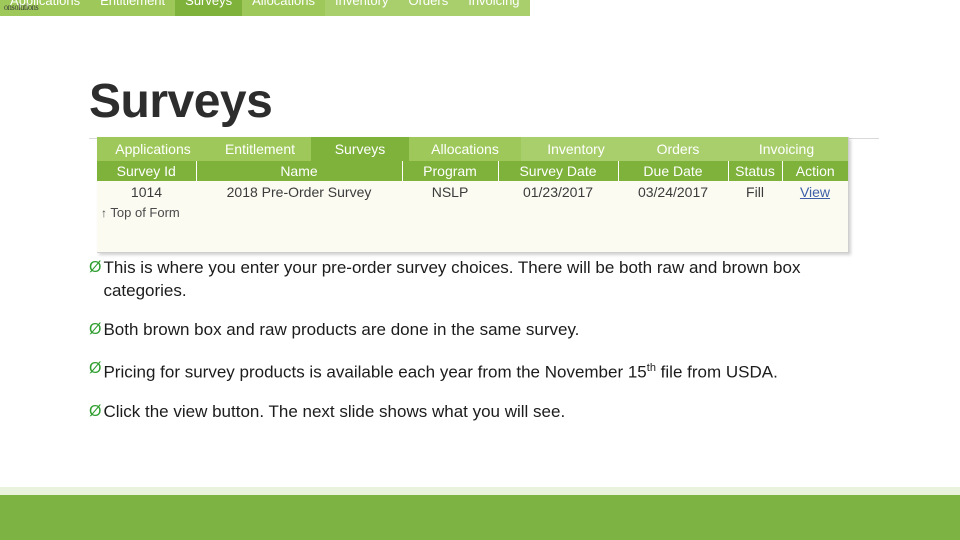 This screenshot has width=960, height=540. Describe the element at coordinates (678, 149) in the screenshot. I see `screenshot-nav-item-orders: Orders` at that location.